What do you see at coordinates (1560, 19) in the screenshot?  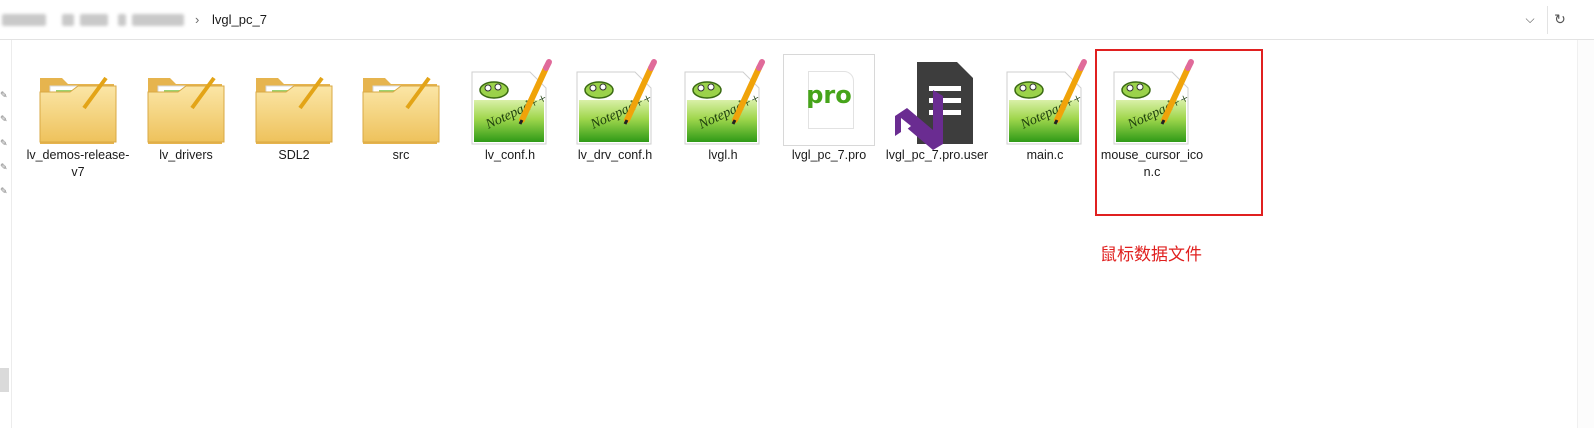 I see `refresh-icon: ↻` at bounding box center [1560, 19].